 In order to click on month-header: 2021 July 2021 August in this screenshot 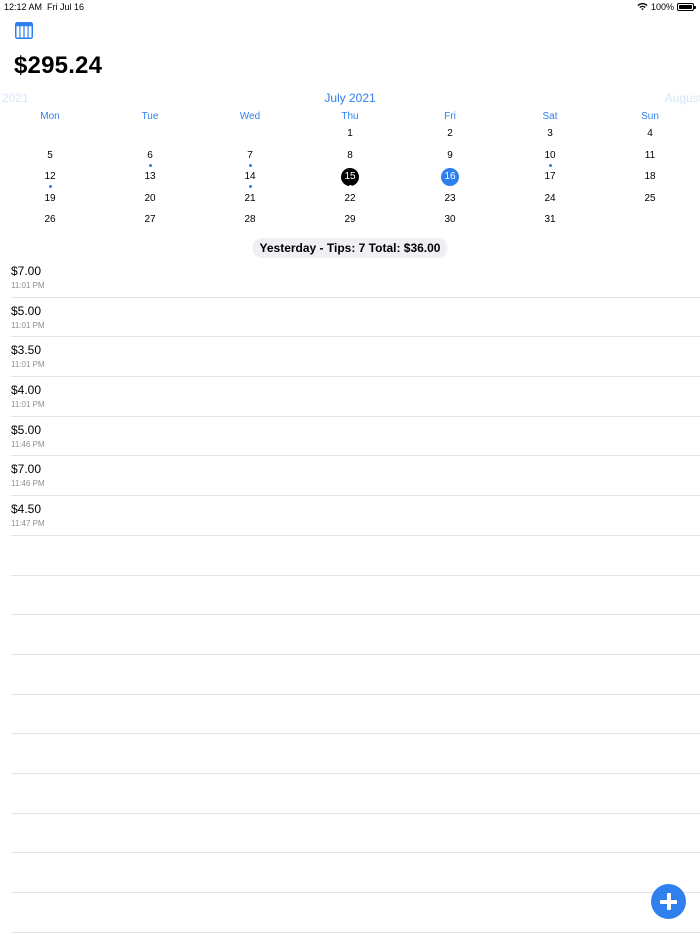, I will do `click(350, 98)`.